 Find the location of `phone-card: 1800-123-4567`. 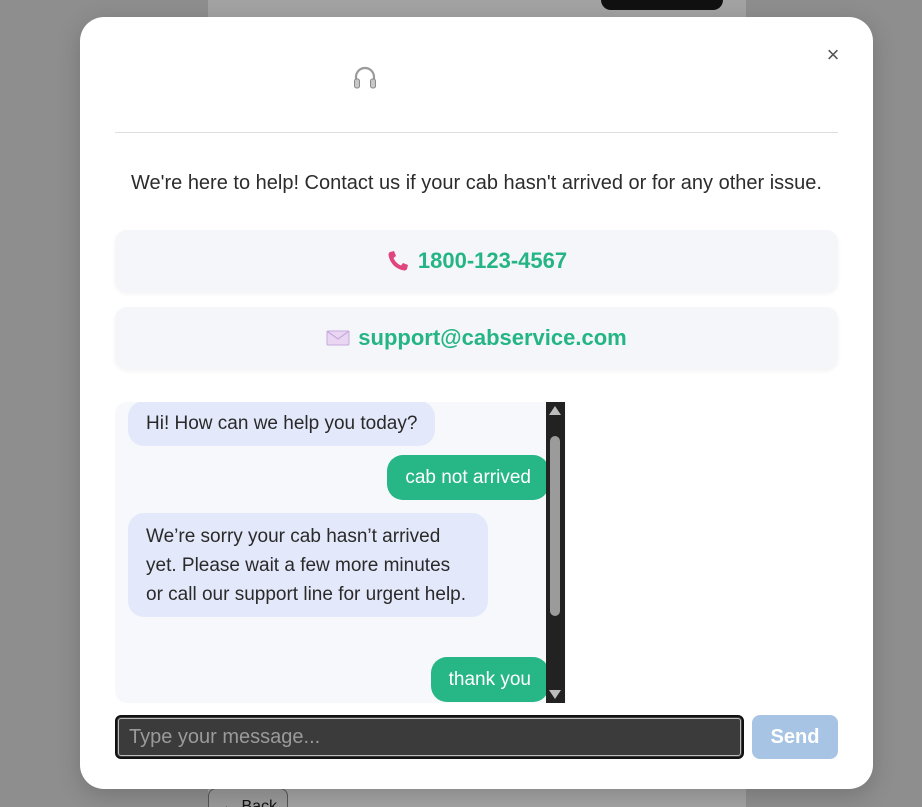

phone-card: 1800-123-4567 is located at coordinates (476, 261).